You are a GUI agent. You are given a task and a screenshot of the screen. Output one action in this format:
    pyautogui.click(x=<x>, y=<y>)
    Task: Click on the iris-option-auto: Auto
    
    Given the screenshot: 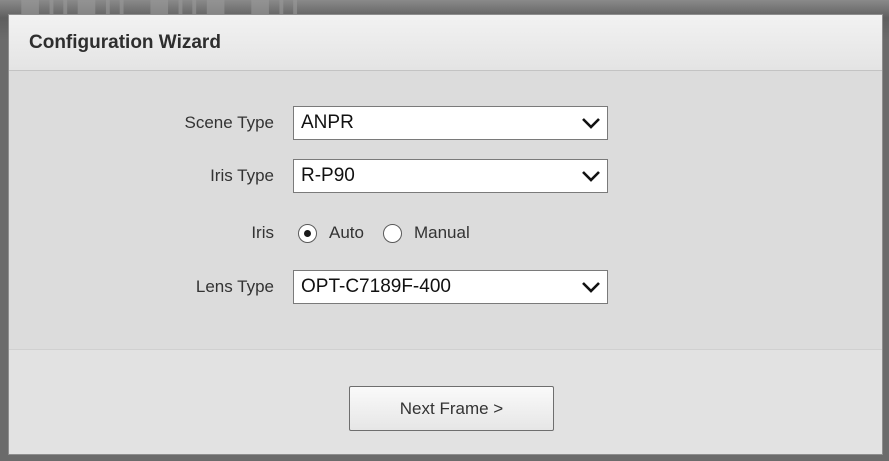 What is the action you would take?
    pyautogui.click(x=328, y=233)
    